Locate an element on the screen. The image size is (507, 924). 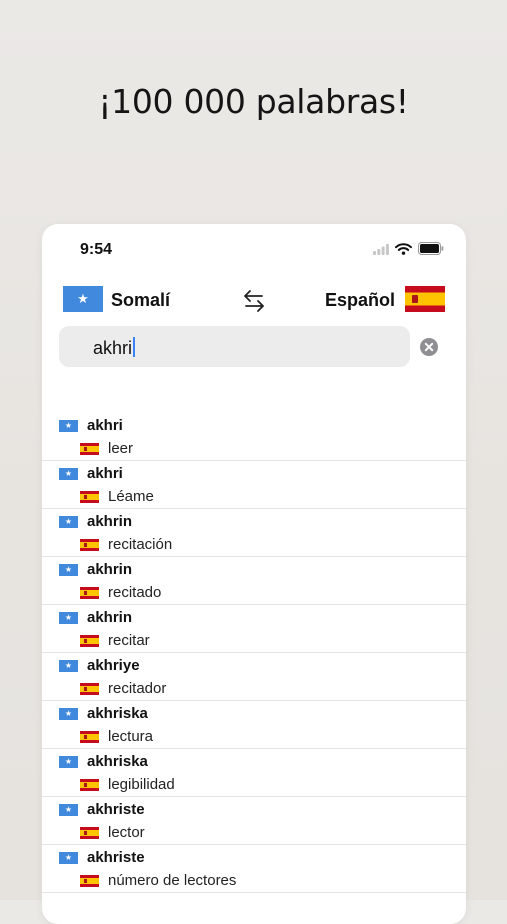
translation: legibilidad is located at coordinates (141, 784).